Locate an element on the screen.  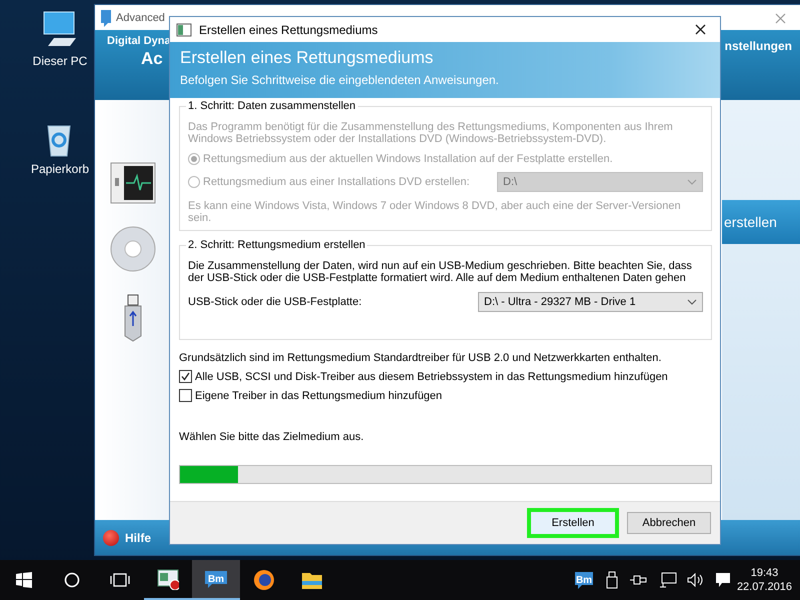
dialog-subheading: Befolgen Sie Schrittweise die eingeblendeten Anweisungen. is located at coordinates (340, 80).